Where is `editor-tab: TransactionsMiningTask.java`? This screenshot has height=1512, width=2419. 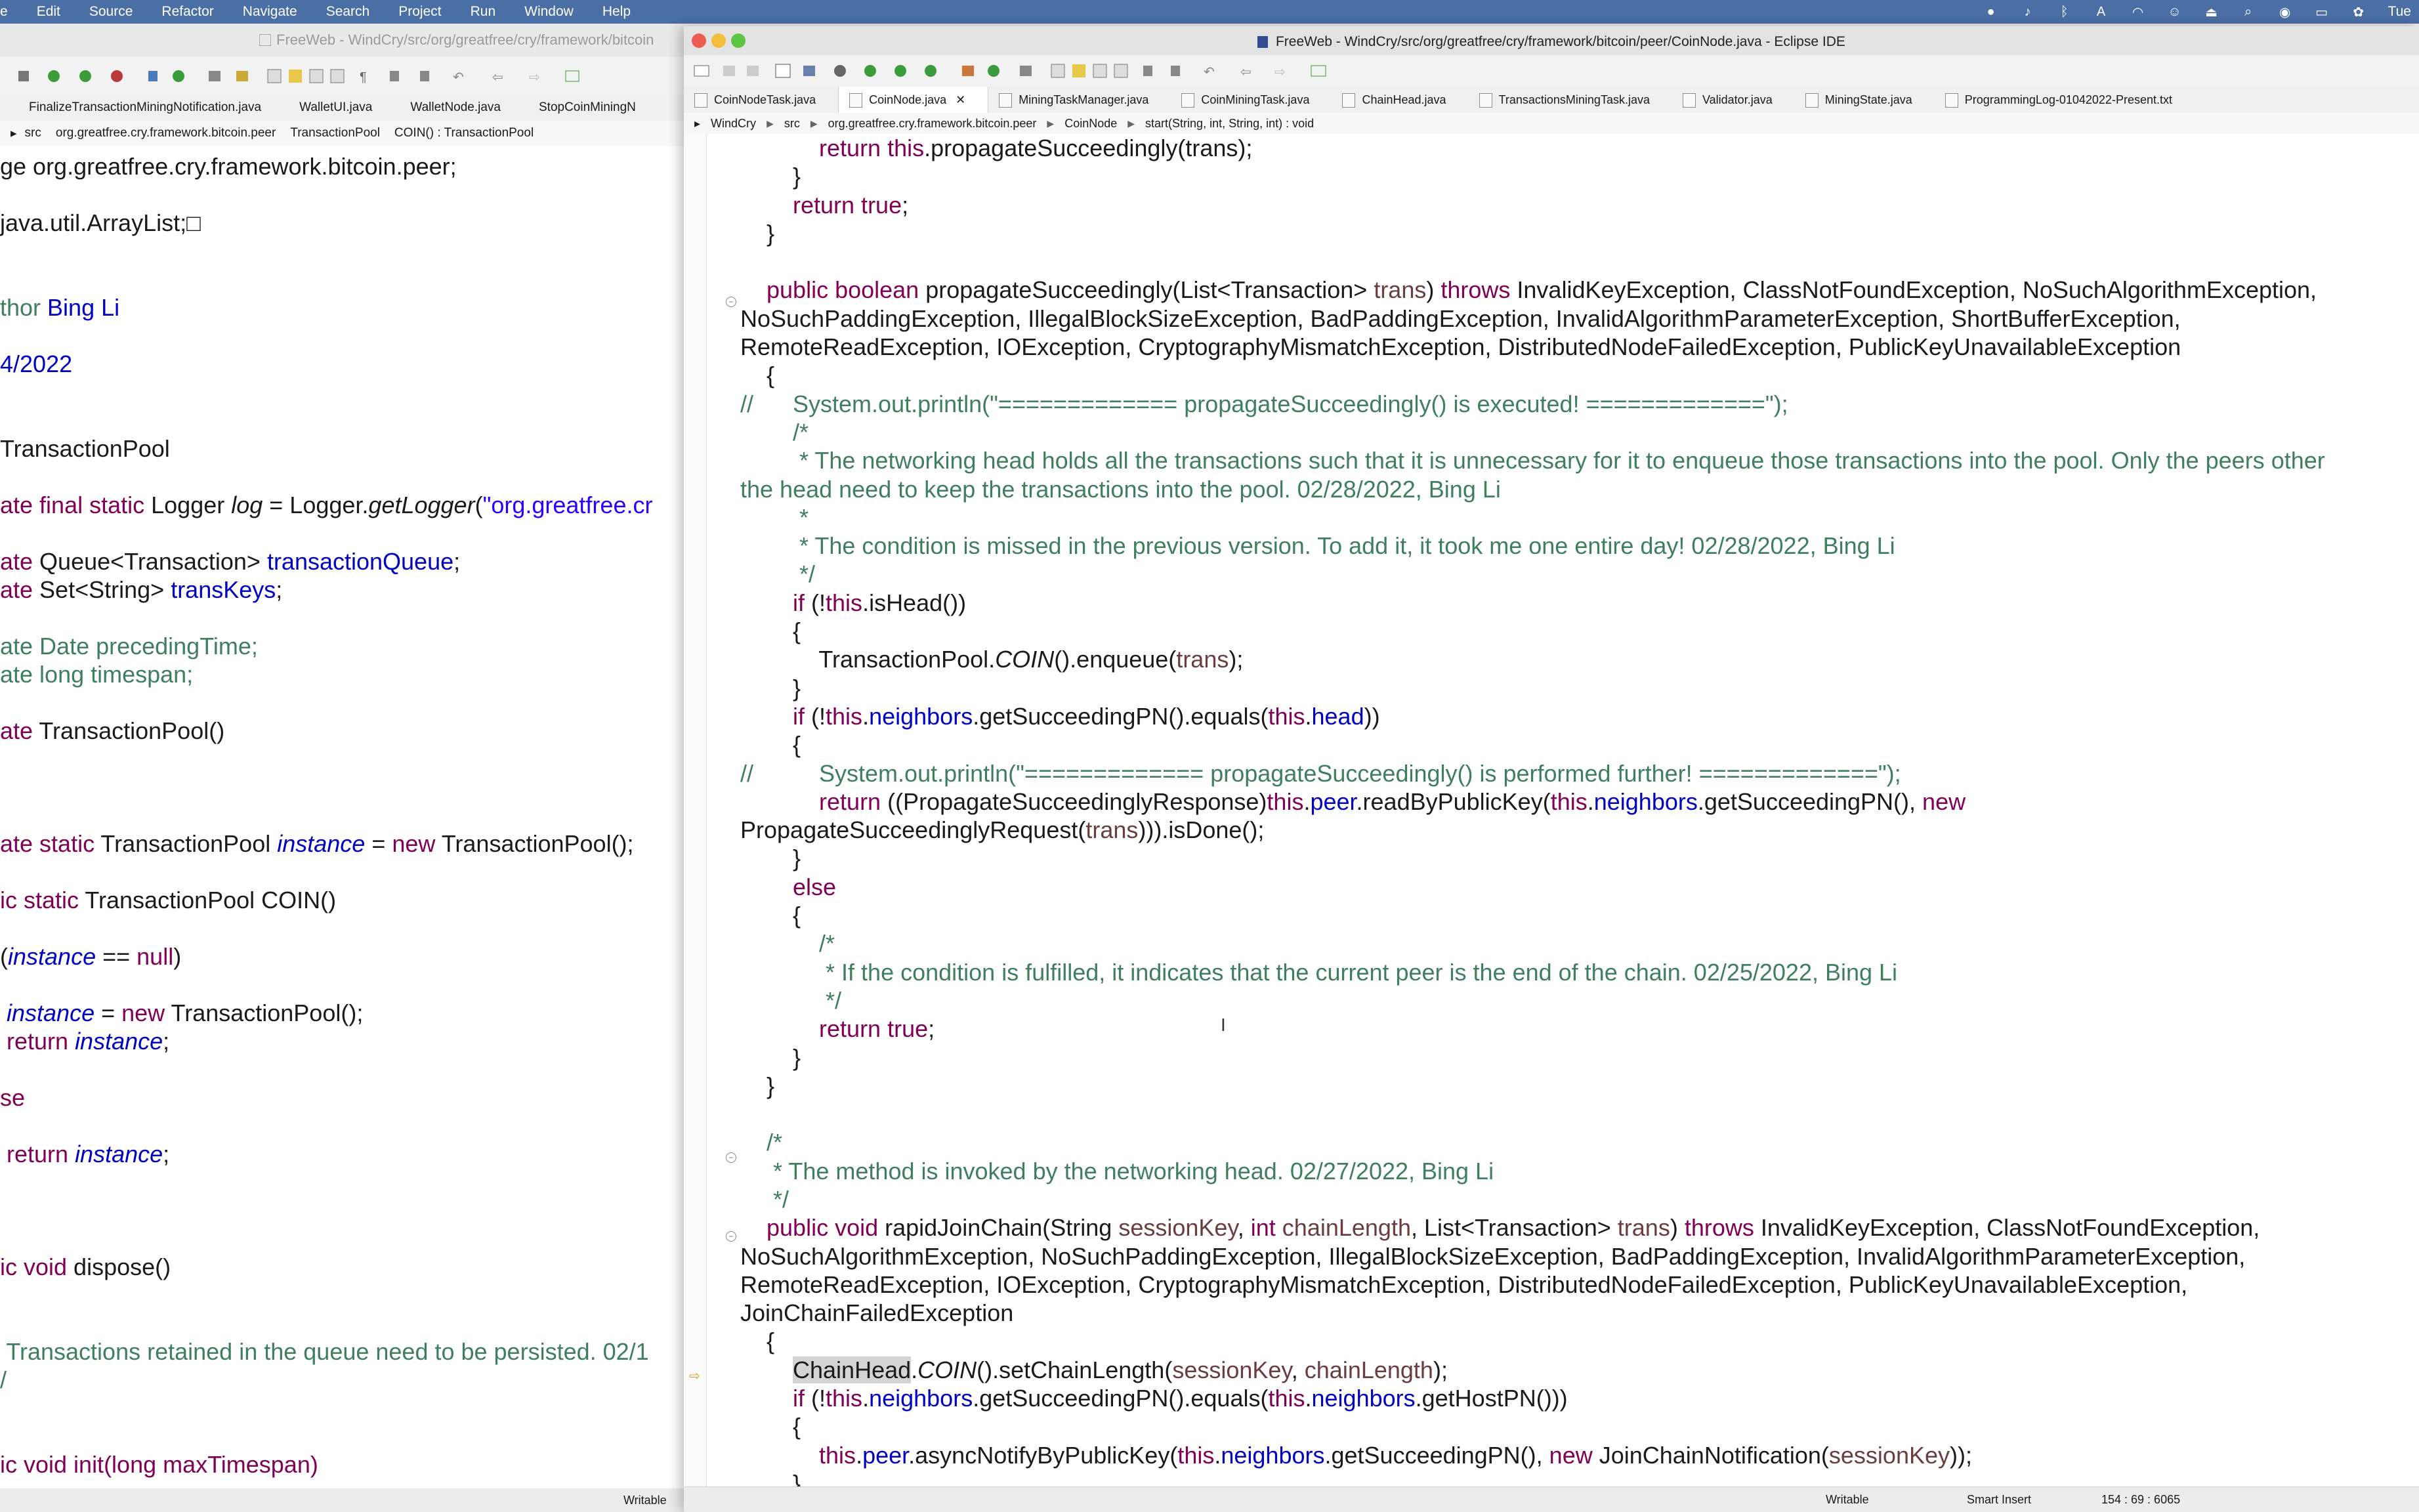
editor-tab: TransactionsMiningTask.java is located at coordinates (1570, 100).